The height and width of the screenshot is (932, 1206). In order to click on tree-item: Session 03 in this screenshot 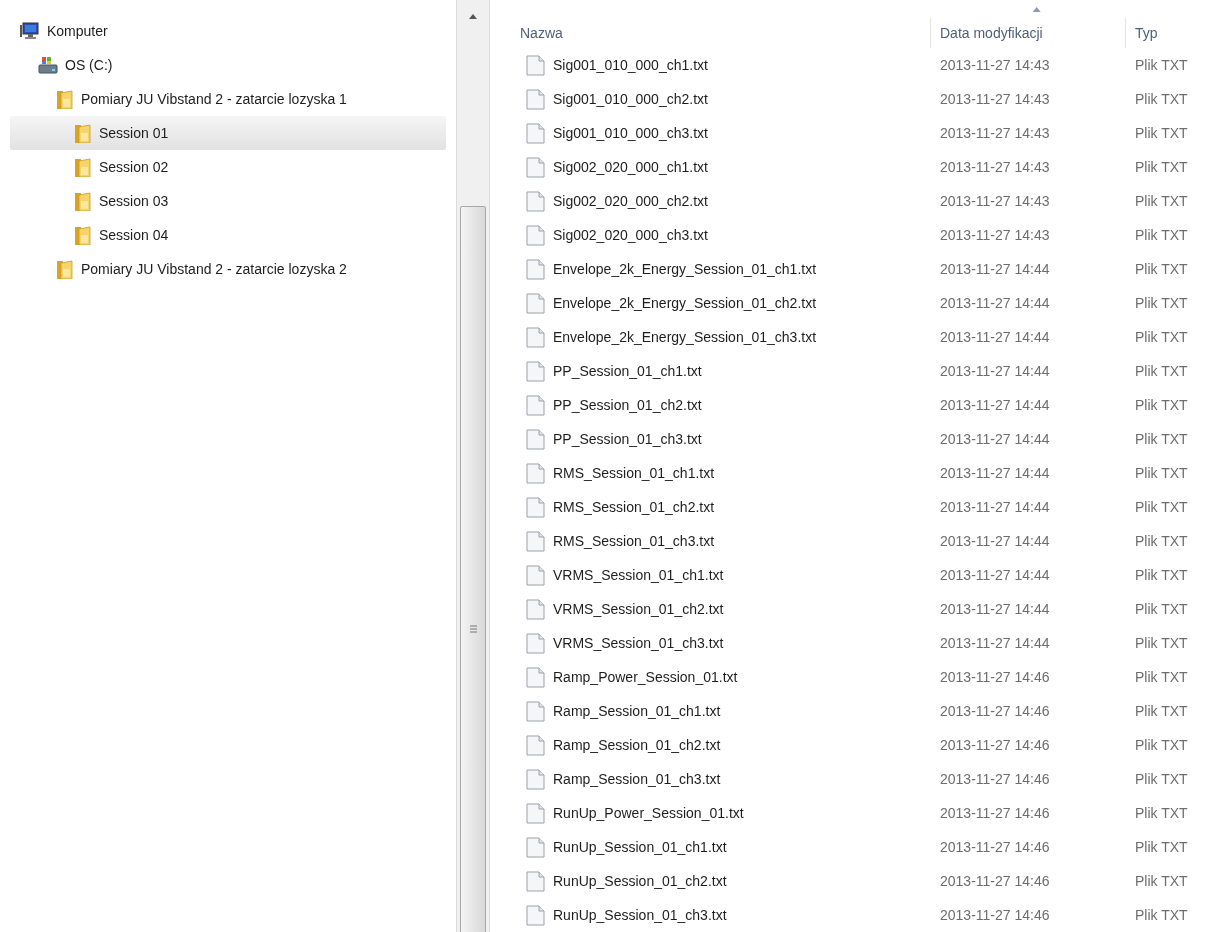, I will do `click(228, 201)`.